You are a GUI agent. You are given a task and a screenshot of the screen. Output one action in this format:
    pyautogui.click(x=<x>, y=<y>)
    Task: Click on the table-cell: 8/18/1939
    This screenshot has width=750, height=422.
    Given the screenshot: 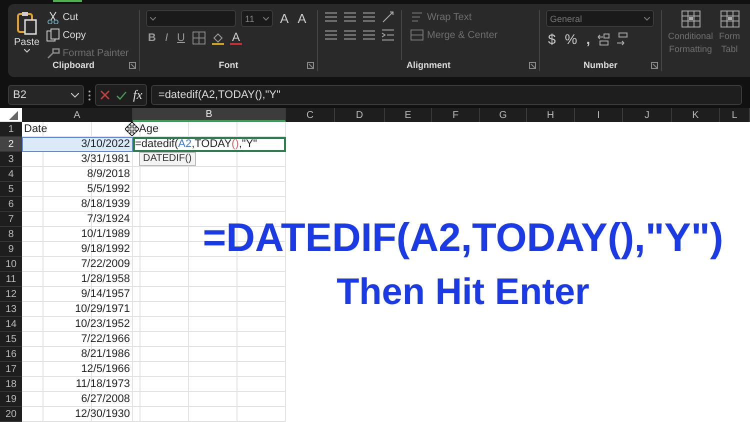 What is the action you would take?
    pyautogui.click(x=77, y=204)
    